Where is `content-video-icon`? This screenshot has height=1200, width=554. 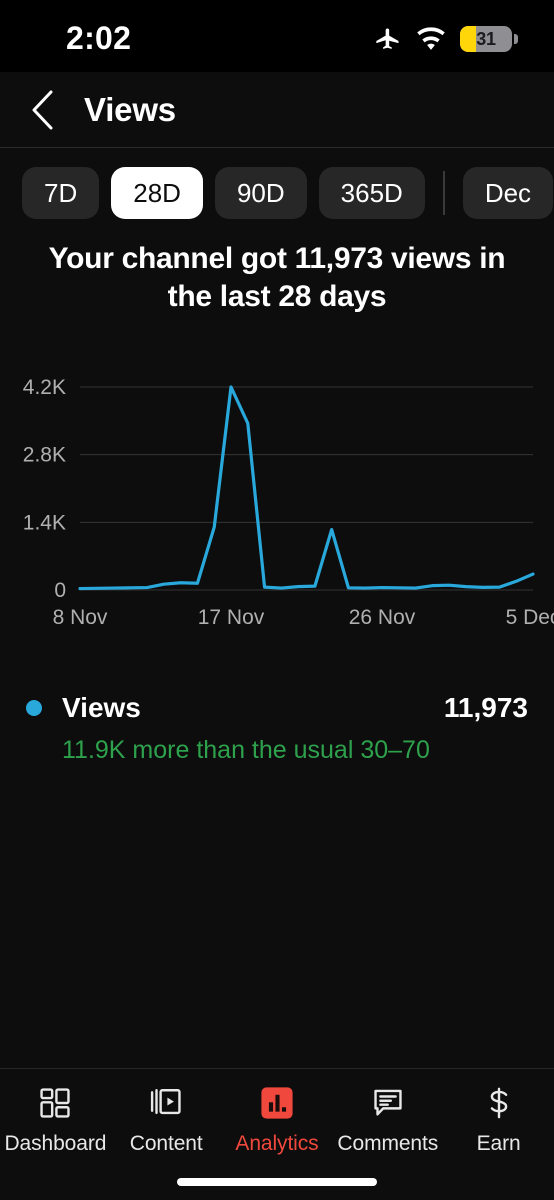
content-video-icon is located at coordinates (166, 1103).